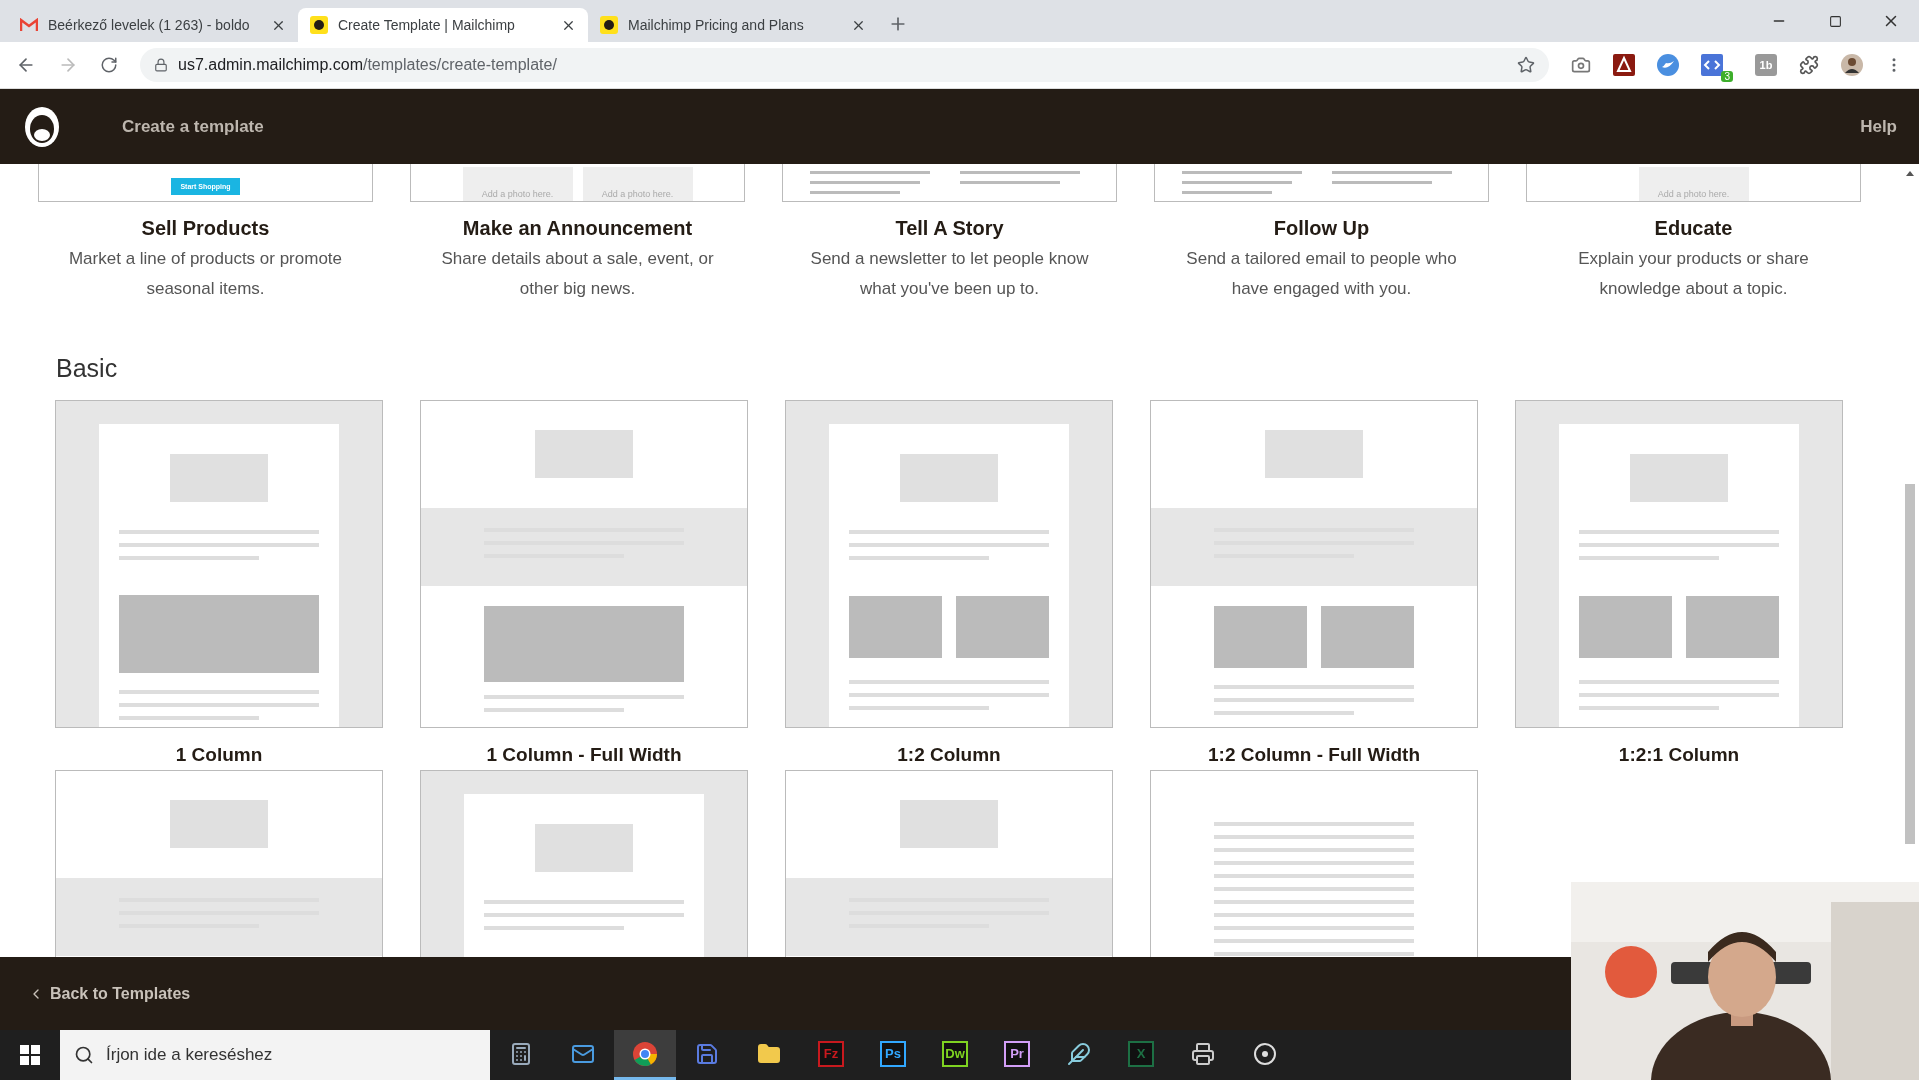  Describe the element at coordinates (1321, 274) in the screenshot. I see `template-description: Send a tailored email to people who have engaged with you.` at that location.